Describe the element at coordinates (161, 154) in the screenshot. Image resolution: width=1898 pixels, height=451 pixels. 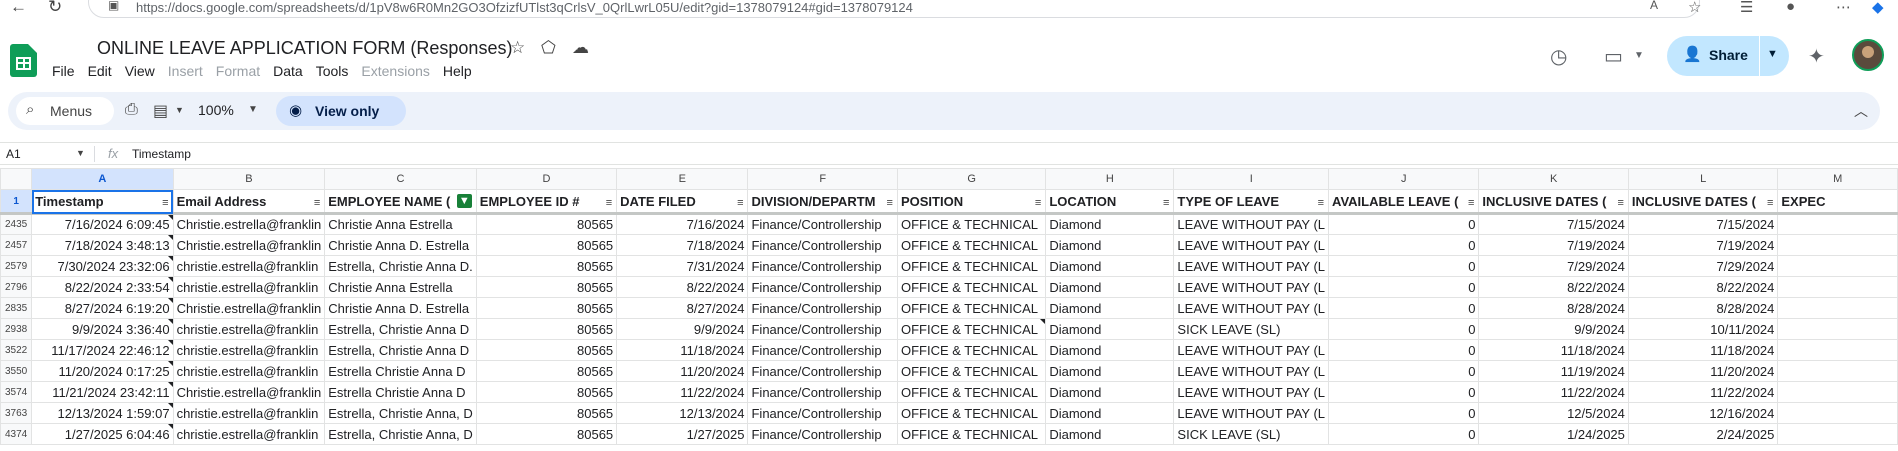
I see `formula-input: Timestamp` at that location.